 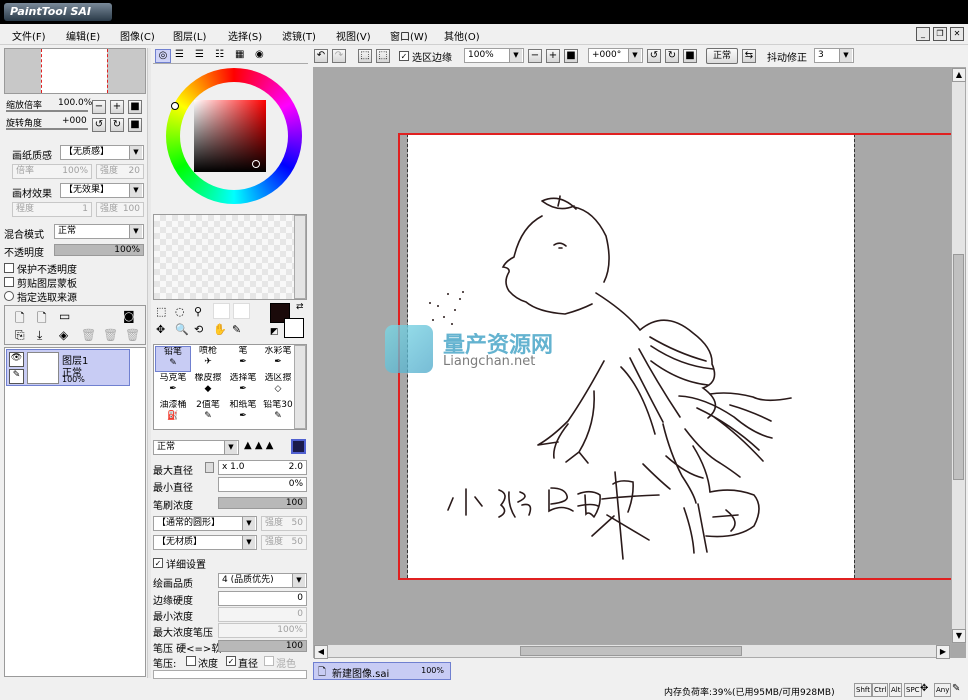 What do you see at coordinates (494, 55) in the screenshot?
I see `zoom-select: 100% ▼` at bounding box center [494, 55].